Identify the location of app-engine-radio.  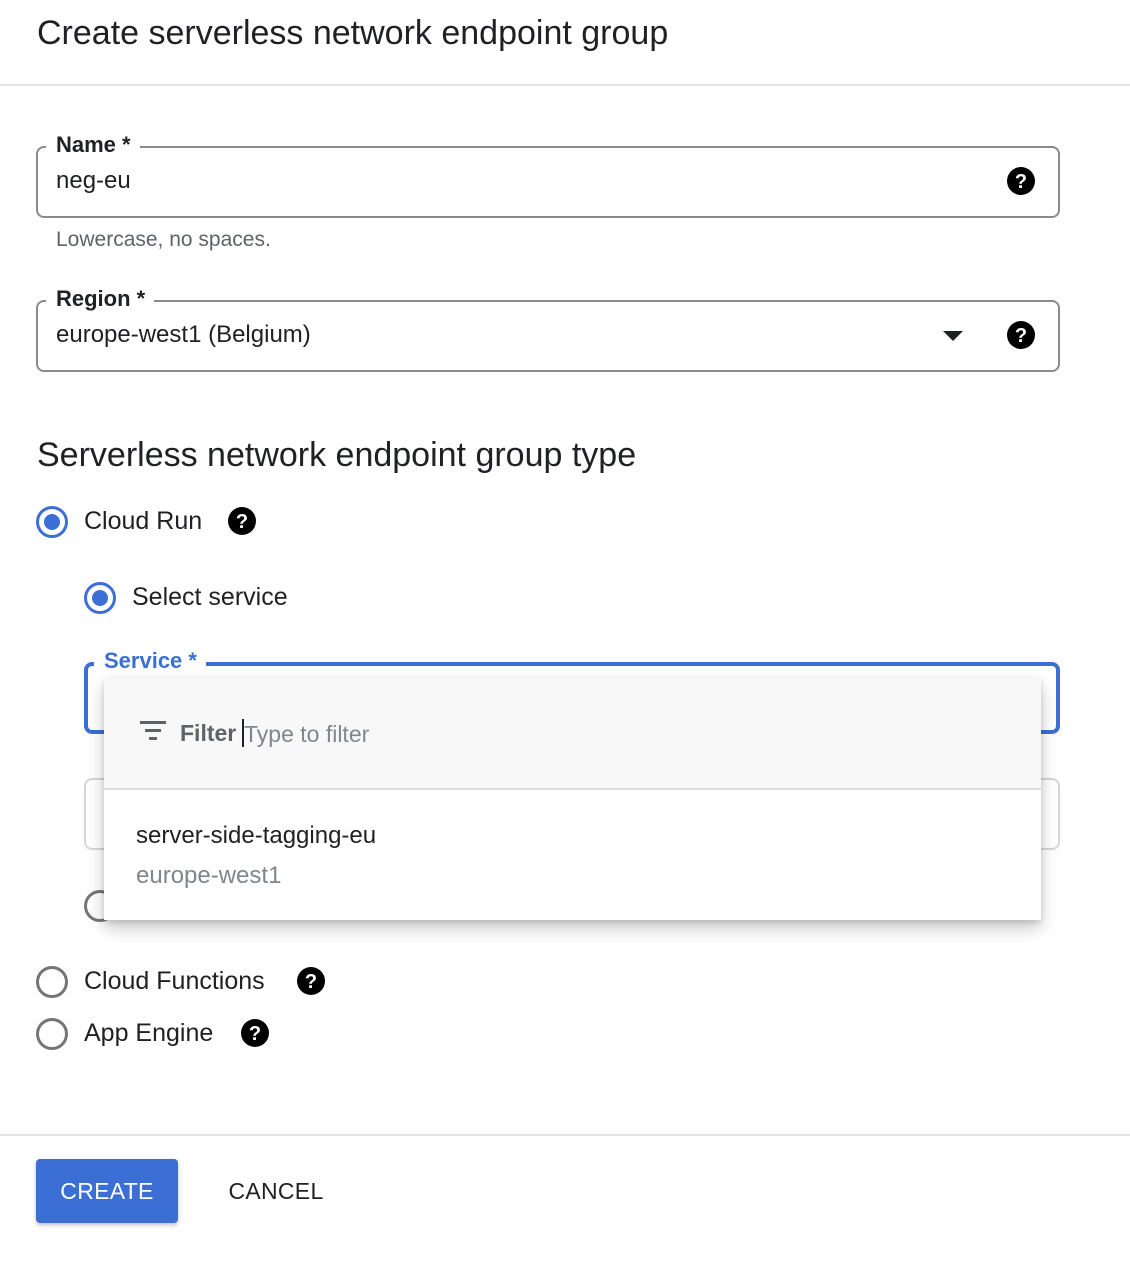
(52, 1034).